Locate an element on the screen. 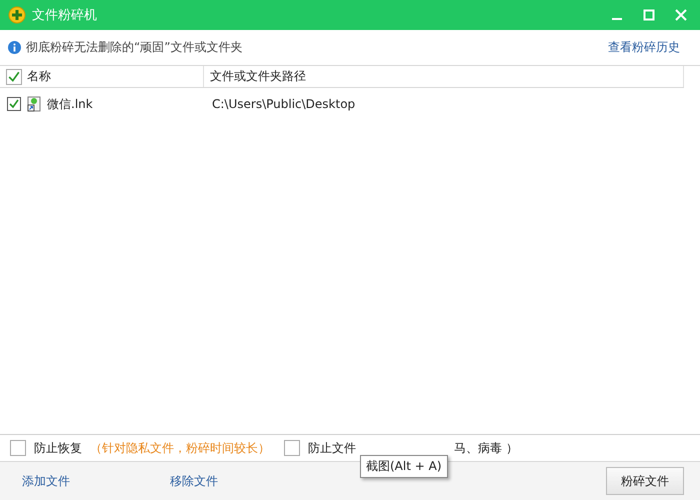  column-header: 文件或文件夹路径 is located at coordinates (258, 76).